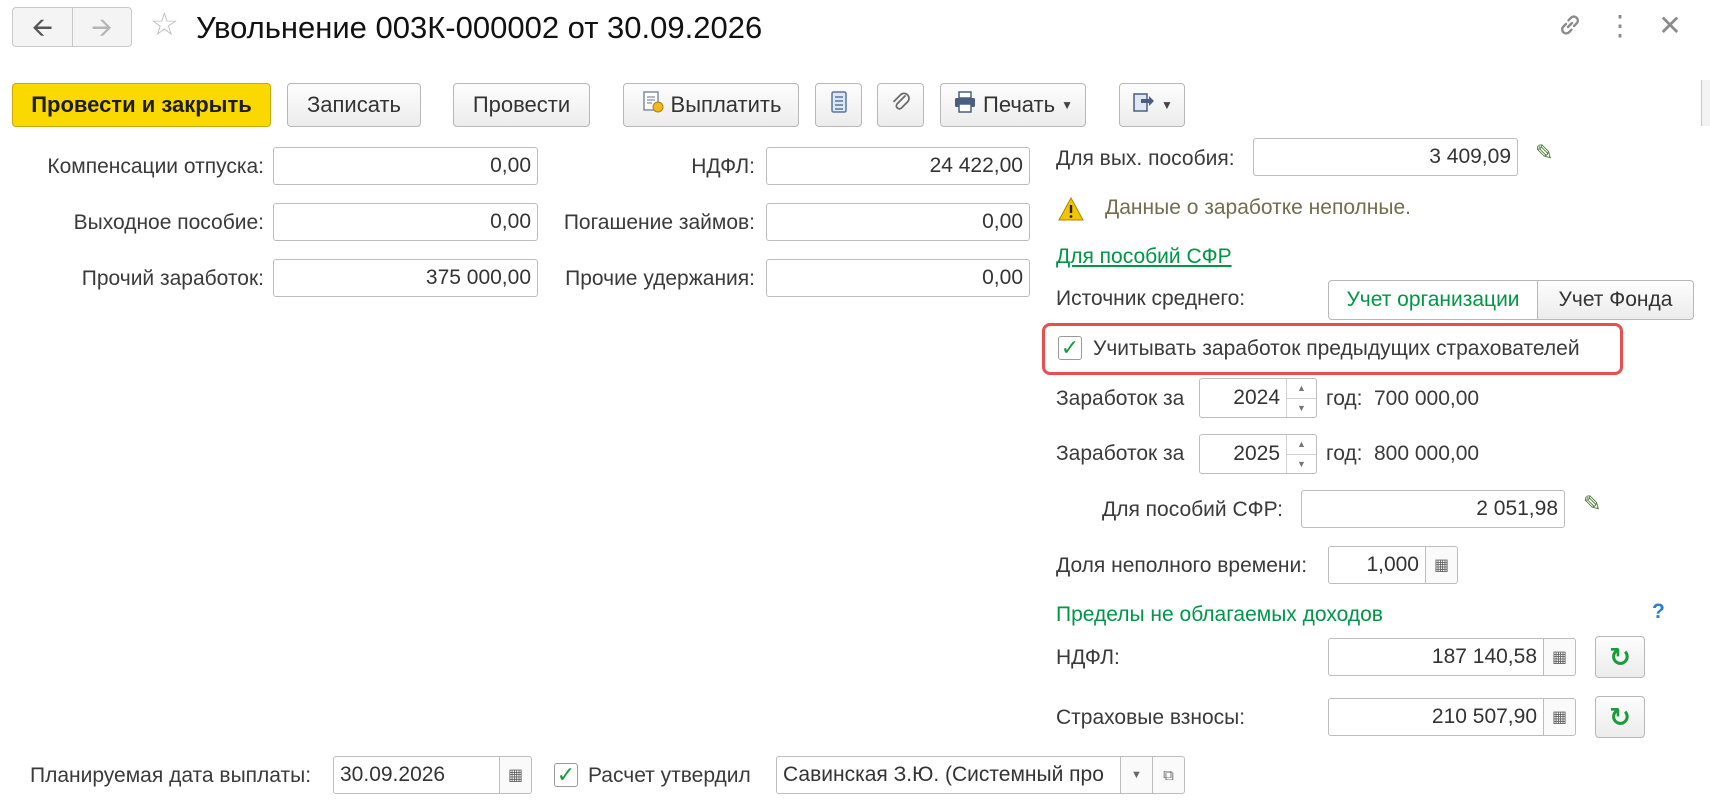 The width and height of the screenshot is (1710, 809). Describe the element at coordinates (1219, 614) in the screenshot. I see `non-taxable-limits-title: Пределы не облагаемых доходов` at that location.